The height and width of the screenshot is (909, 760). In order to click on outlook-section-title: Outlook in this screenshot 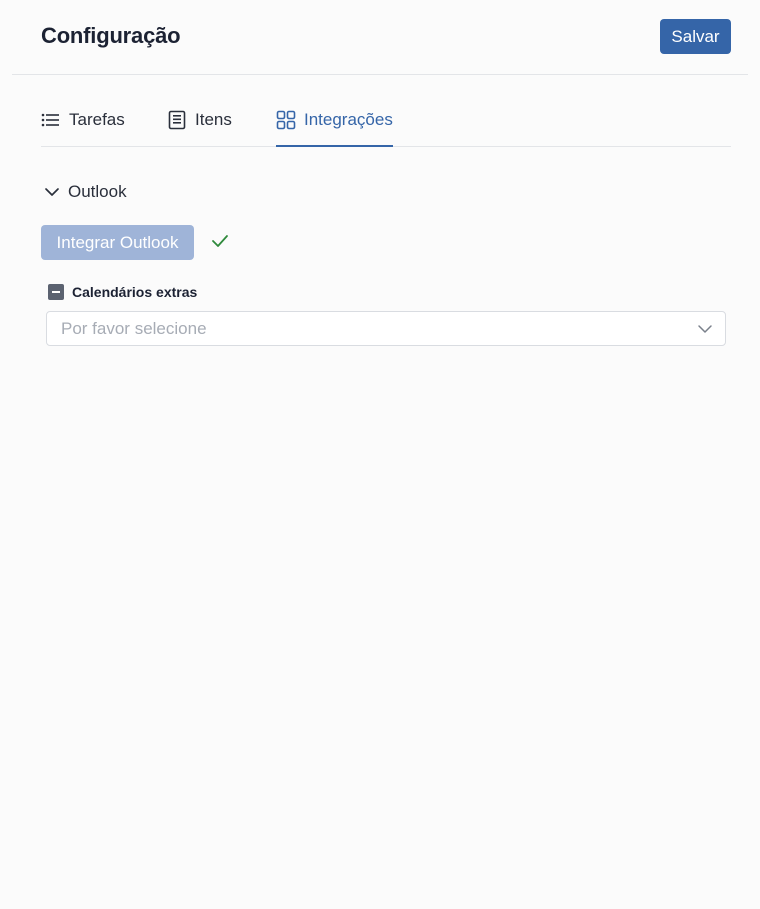, I will do `click(97, 191)`.